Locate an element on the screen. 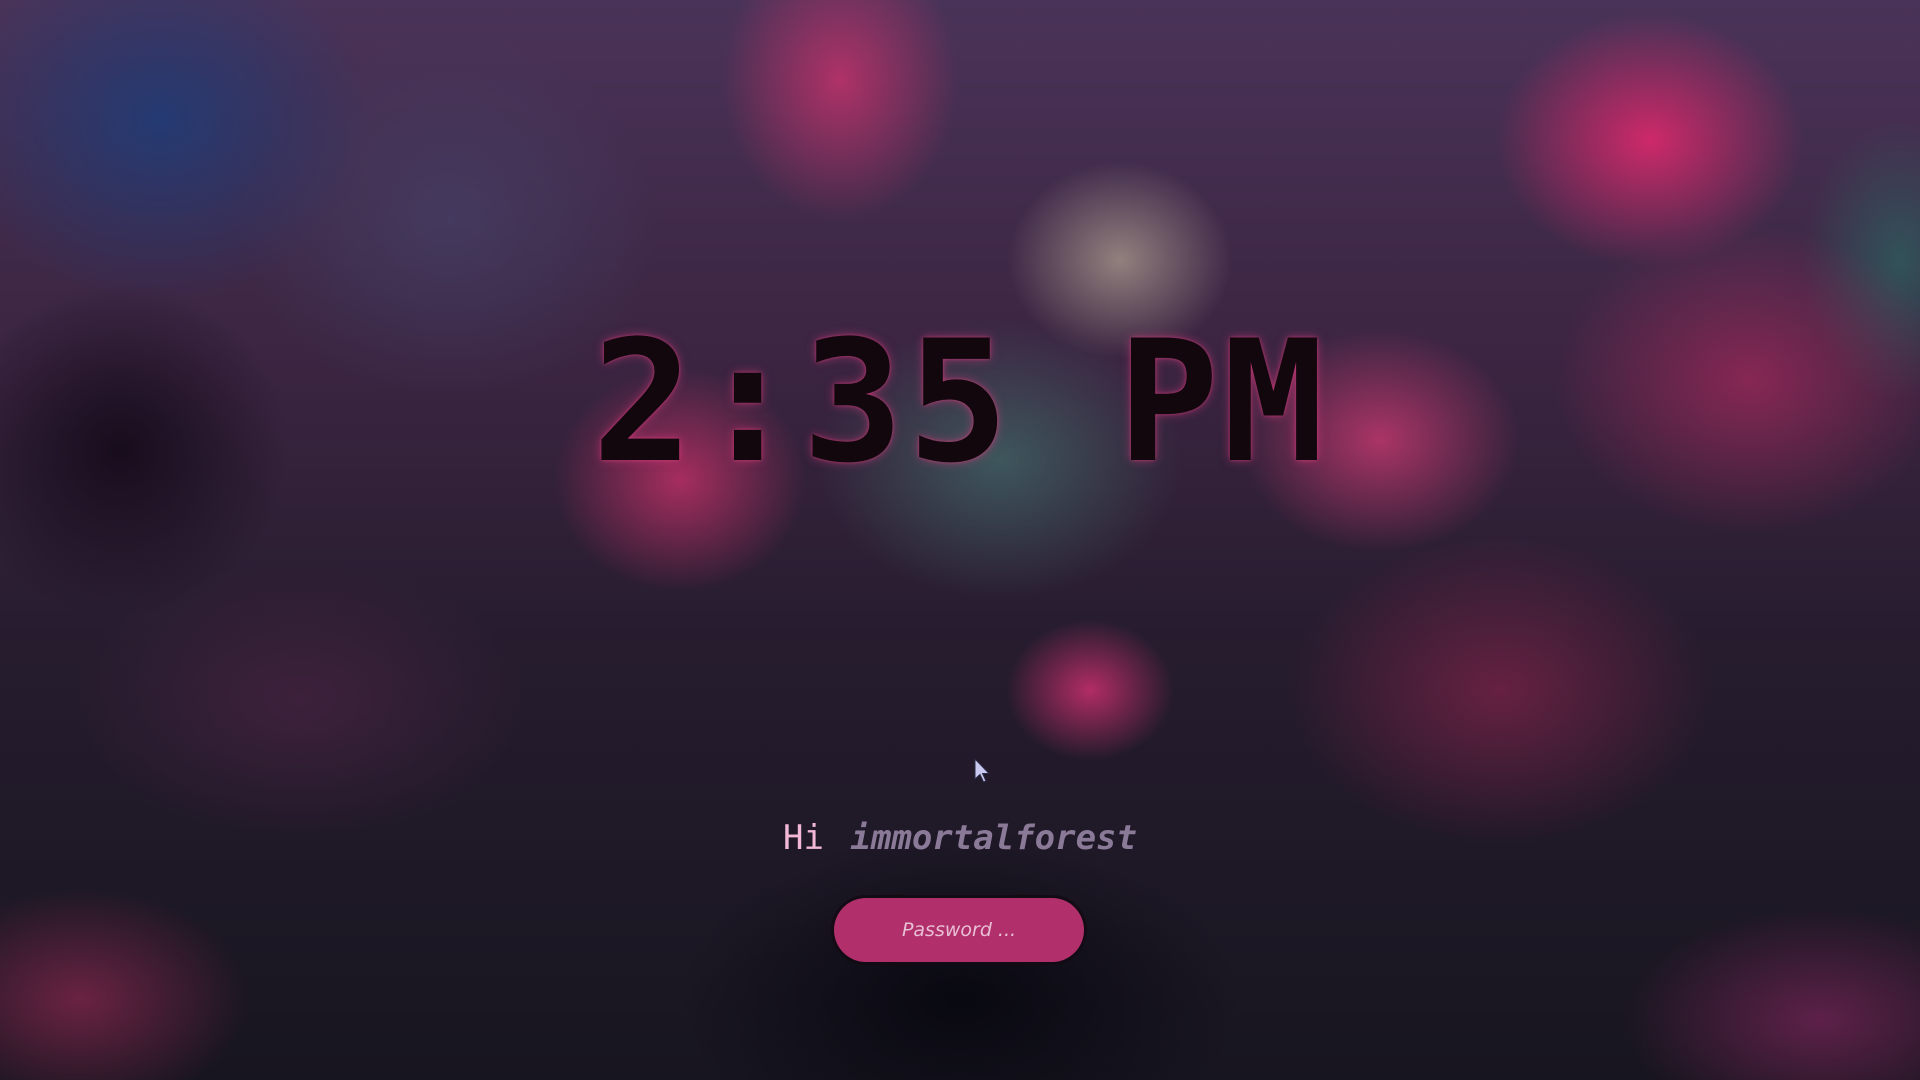  greeting: Hi immortalforest is located at coordinates (960, 838).